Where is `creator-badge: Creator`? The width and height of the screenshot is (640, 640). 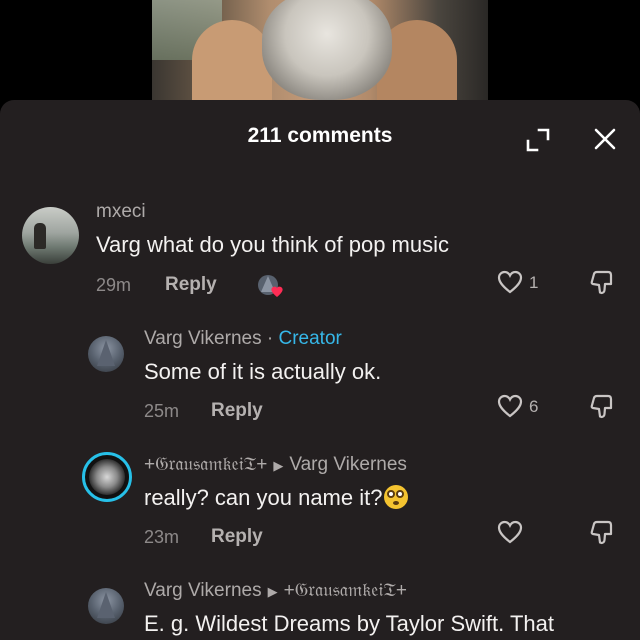 creator-badge: Creator is located at coordinates (310, 338).